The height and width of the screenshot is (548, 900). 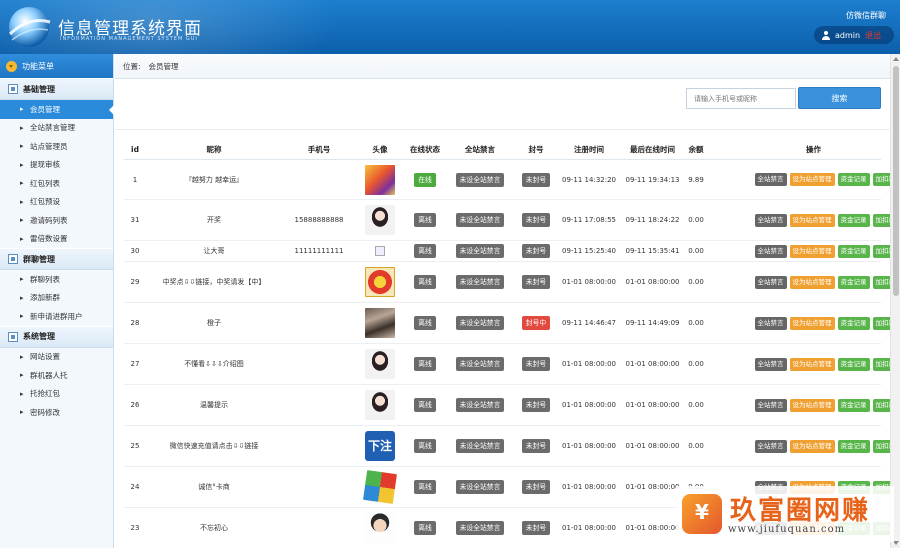 What do you see at coordinates (56, 66) in the screenshot?
I see `function-menu-bar: 功能菜单` at bounding box center [56, 66].